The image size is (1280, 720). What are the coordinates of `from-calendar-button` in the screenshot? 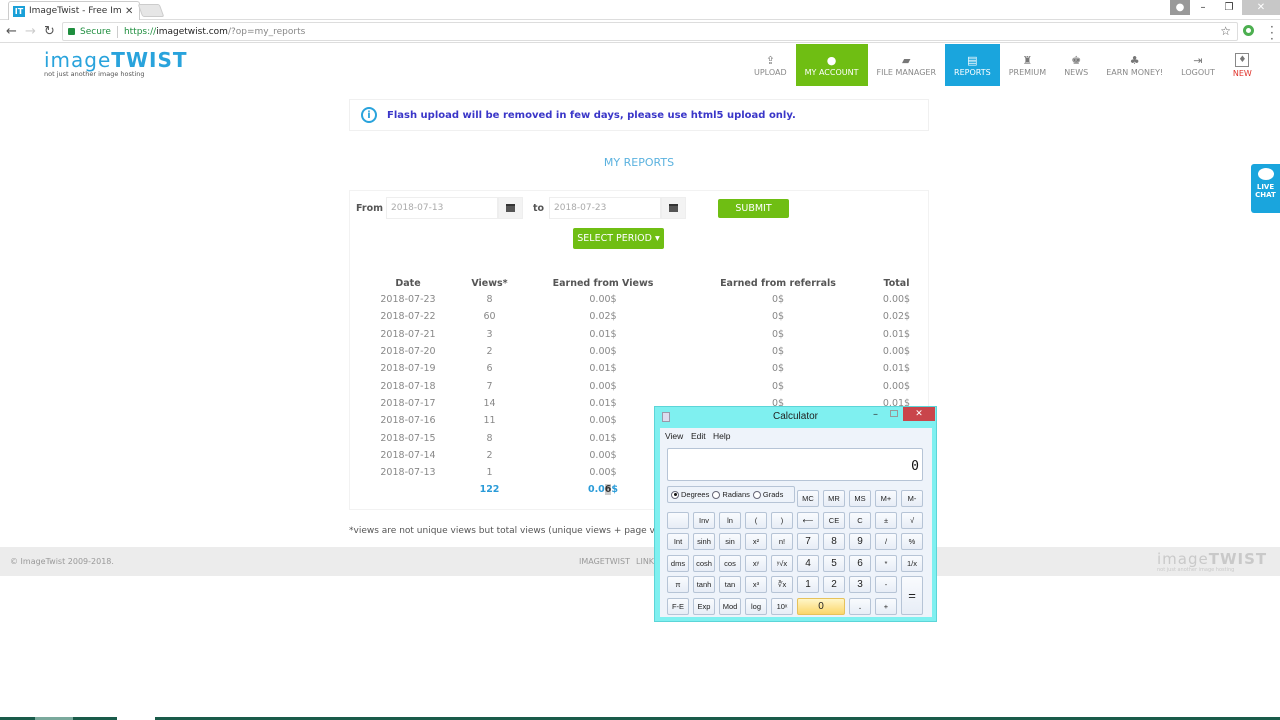 It's located at (510, 208).